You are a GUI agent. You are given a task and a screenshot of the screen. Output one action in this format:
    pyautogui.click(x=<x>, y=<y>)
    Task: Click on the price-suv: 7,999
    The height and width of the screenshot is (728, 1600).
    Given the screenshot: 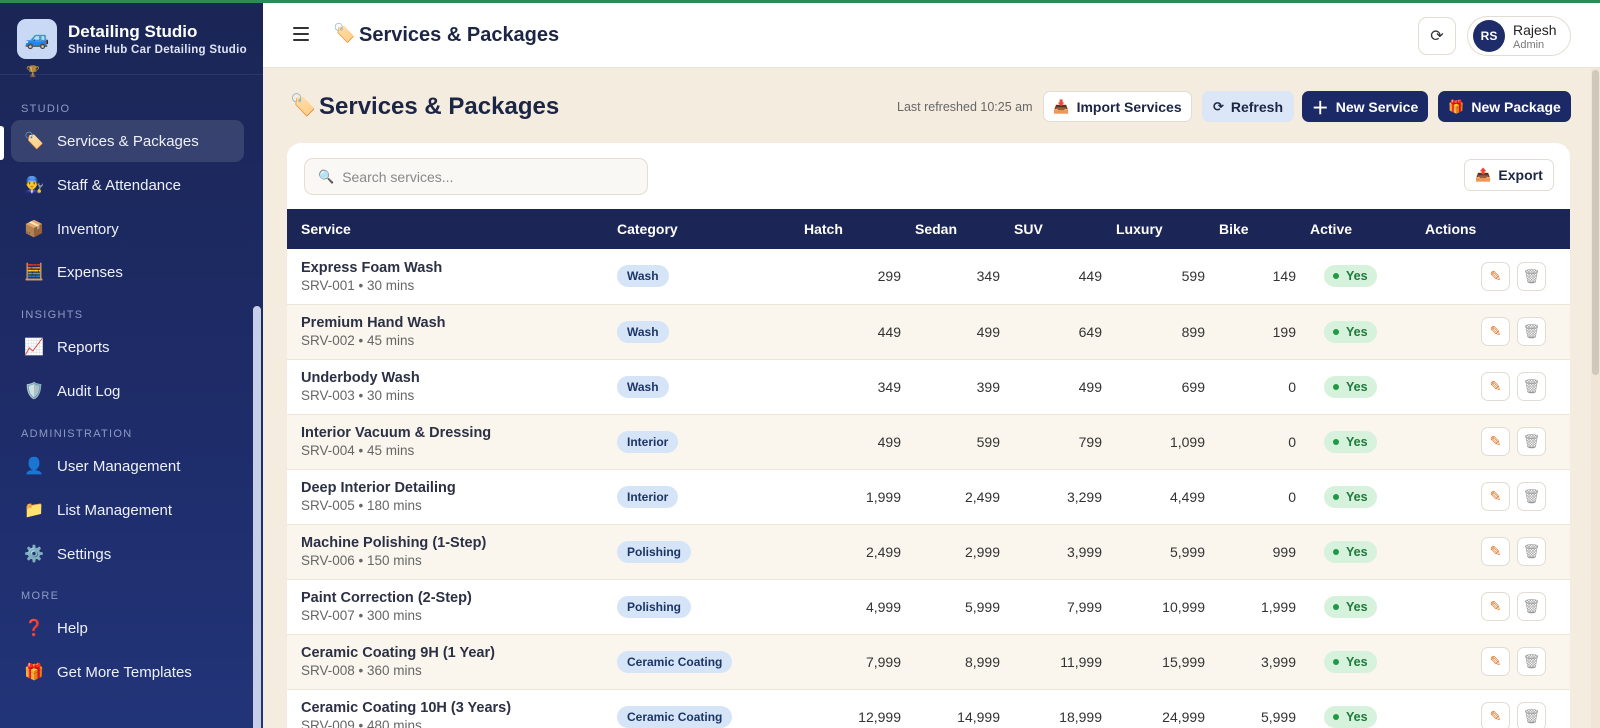 What is the action you would take?
    pyautogui.click(x=1084, y=606)
    